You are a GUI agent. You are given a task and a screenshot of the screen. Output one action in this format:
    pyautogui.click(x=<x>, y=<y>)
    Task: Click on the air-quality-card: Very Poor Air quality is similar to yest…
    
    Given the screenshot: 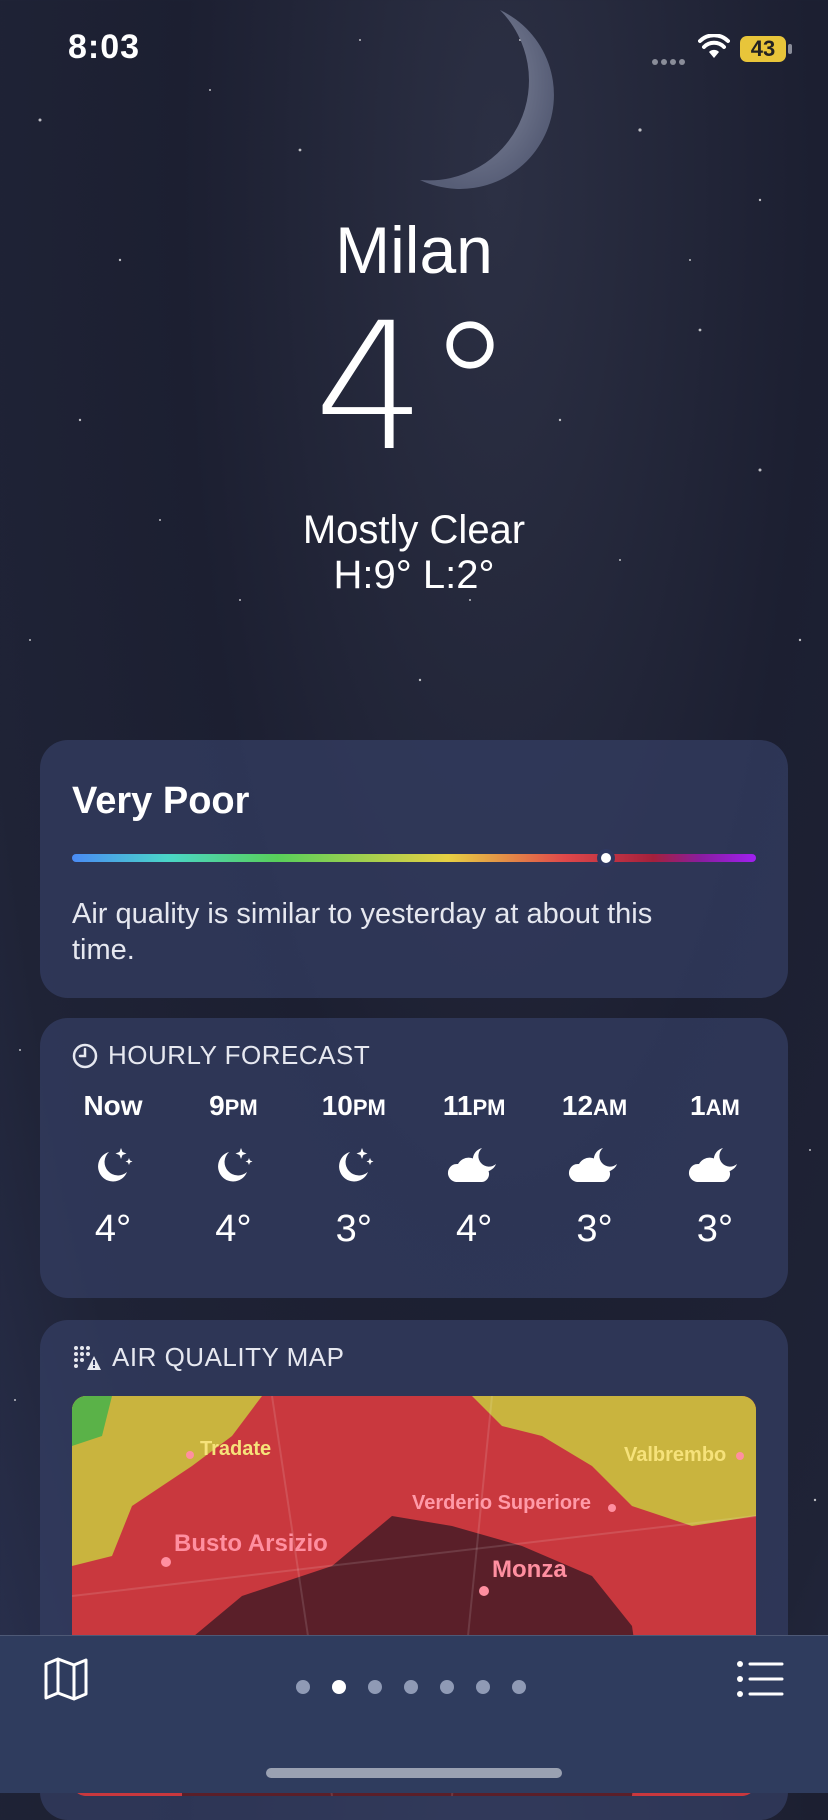 What is the action you would take?
    pyautogui.click(x=414, y=869)
    